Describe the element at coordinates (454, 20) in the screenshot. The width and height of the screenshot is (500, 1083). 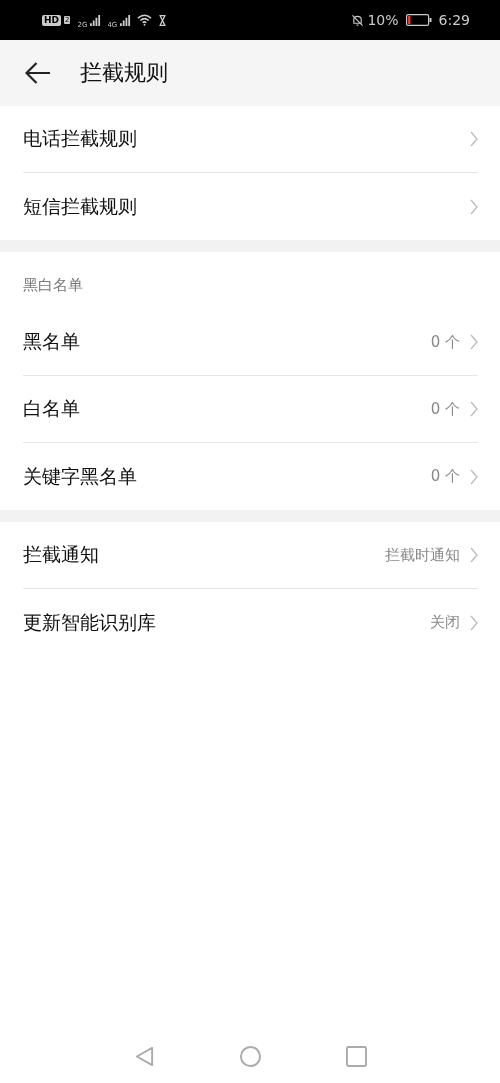
I see `clock-time: 6:29` at that location.